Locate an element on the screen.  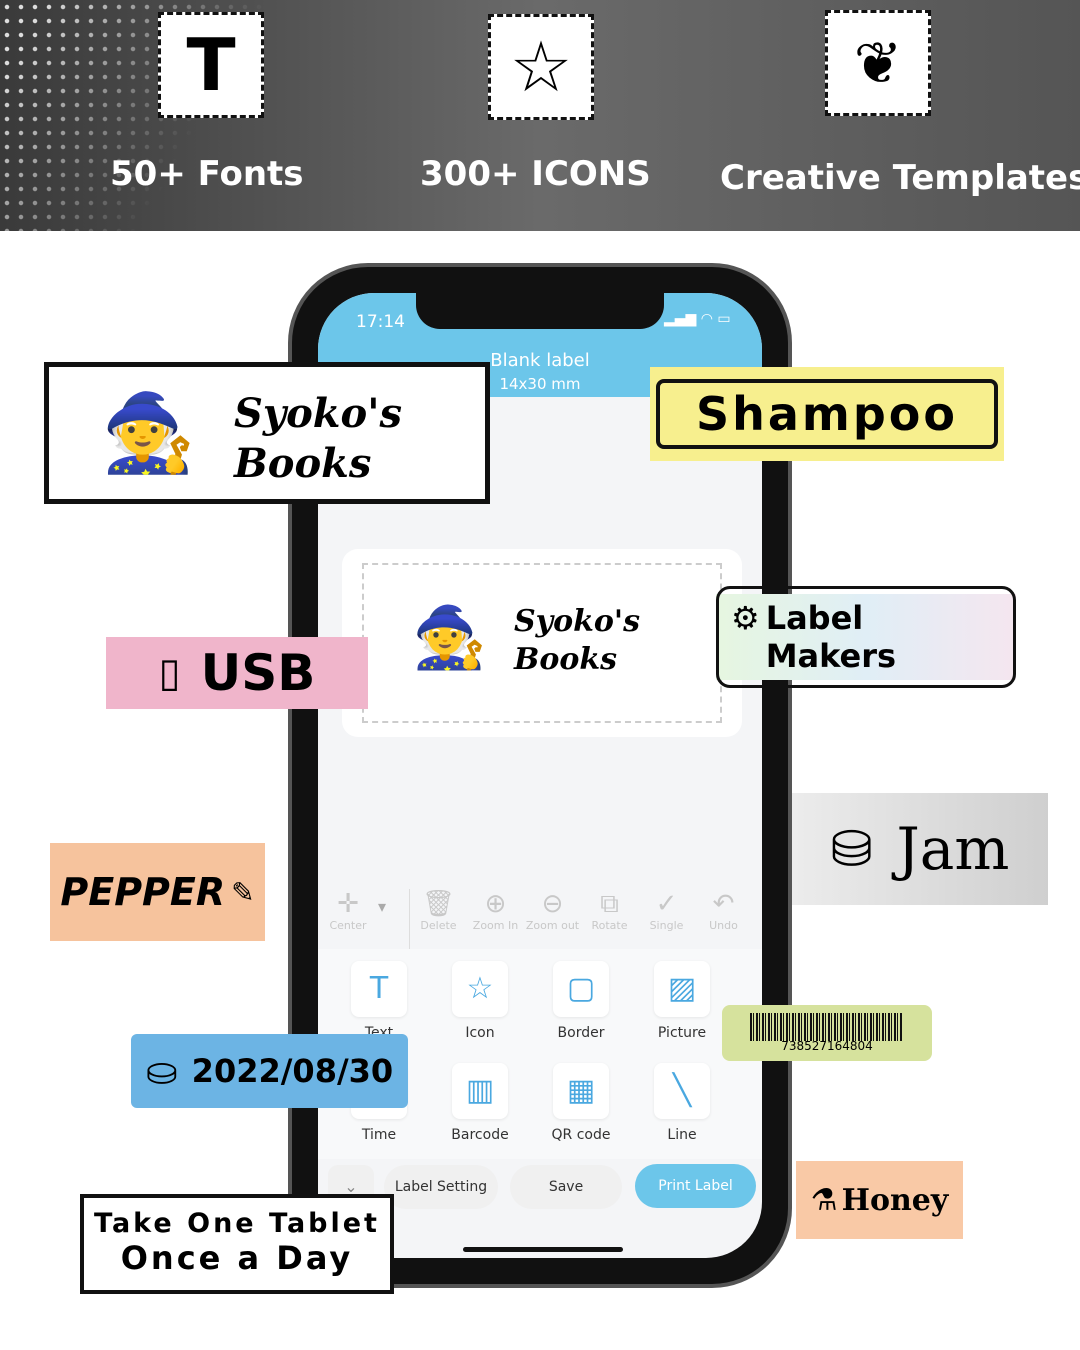
gear-icon: ⚙ is located at coordinates (745, 618).